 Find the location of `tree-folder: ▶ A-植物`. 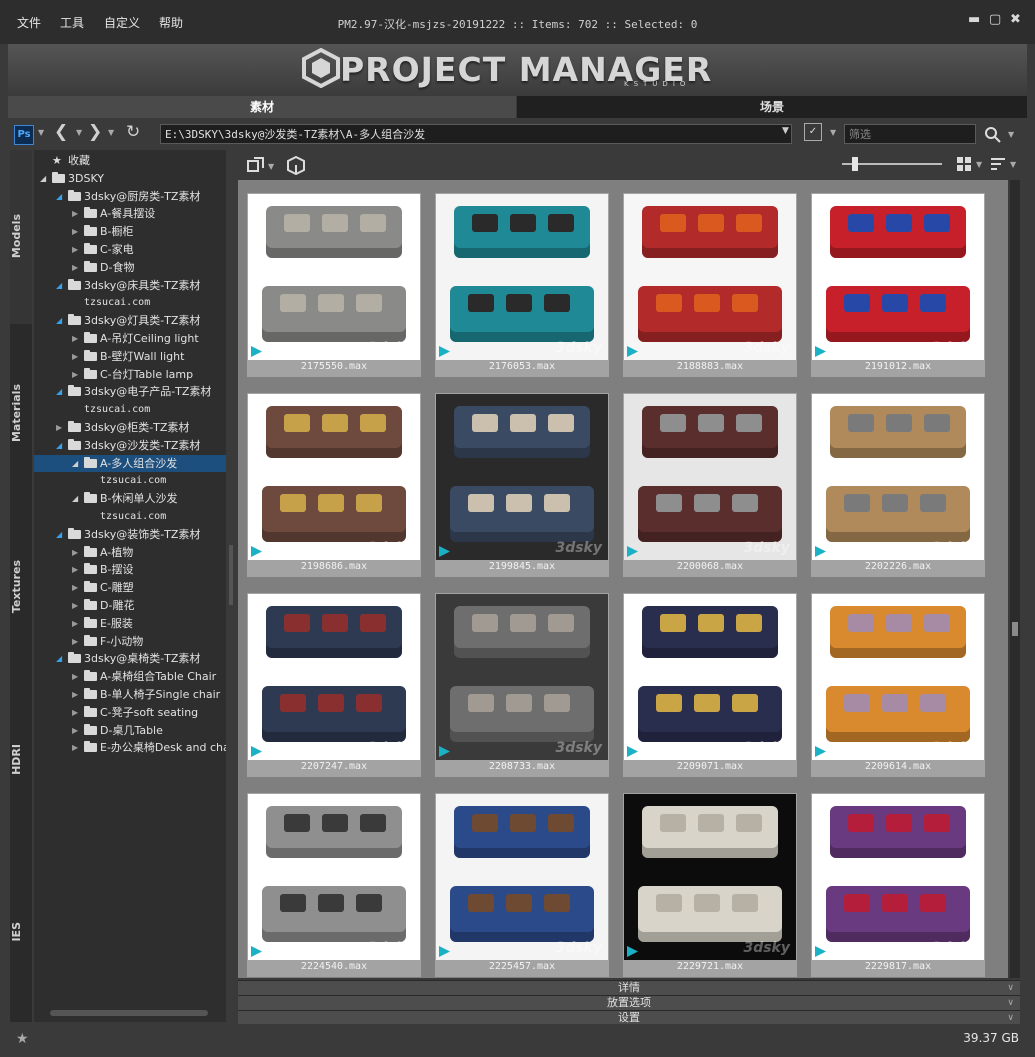

tree-folder: ▶ A-植物 is located at coordinates (130, 552).